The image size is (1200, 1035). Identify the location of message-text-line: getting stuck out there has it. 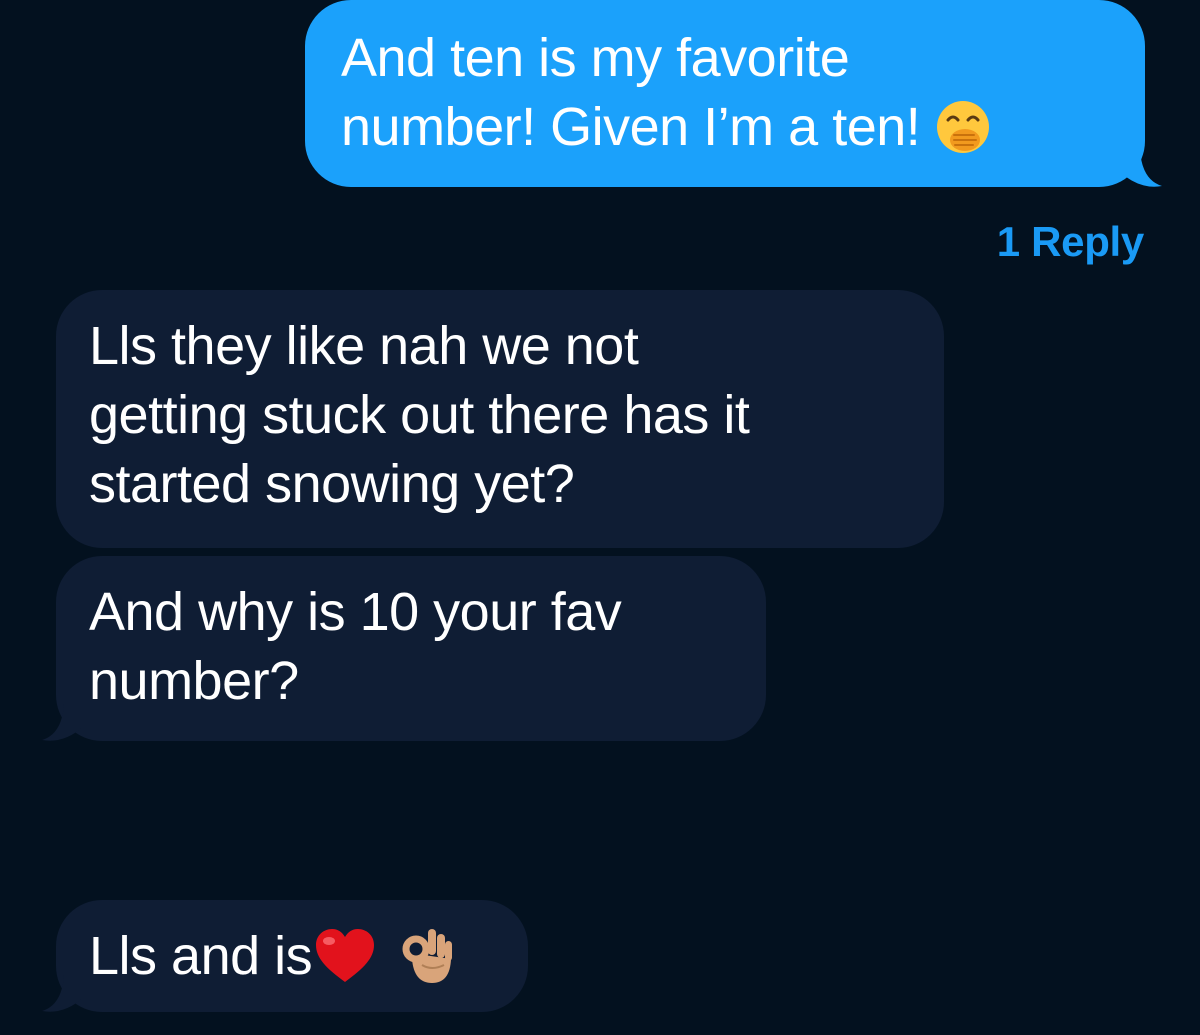
(419, 415).